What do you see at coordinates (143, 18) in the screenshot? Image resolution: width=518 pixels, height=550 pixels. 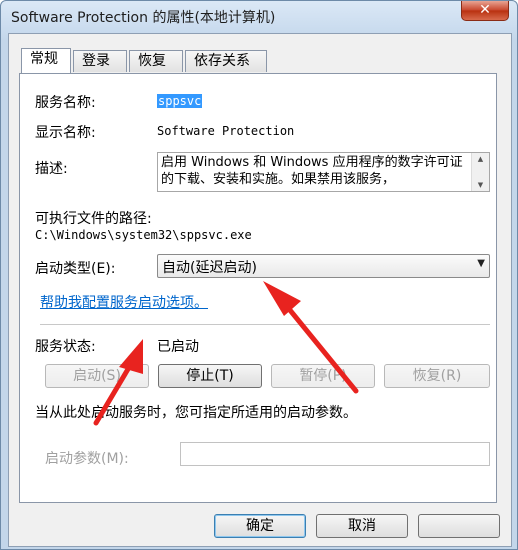 I see `window-title: Software Protection 的属性(本地计算机)` at bounding box center [143, 18].